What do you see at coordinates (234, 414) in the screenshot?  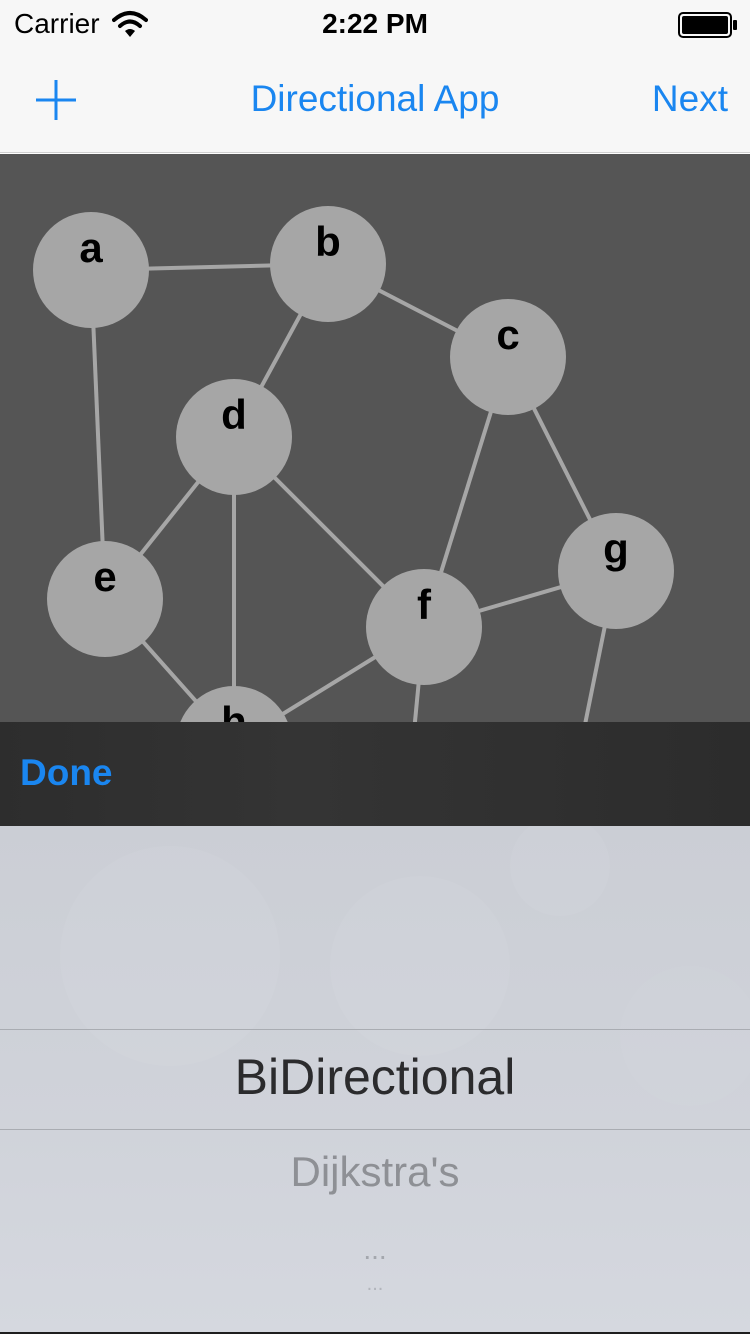 I see `graph-node-label: d` at bounding box center [234, 414].